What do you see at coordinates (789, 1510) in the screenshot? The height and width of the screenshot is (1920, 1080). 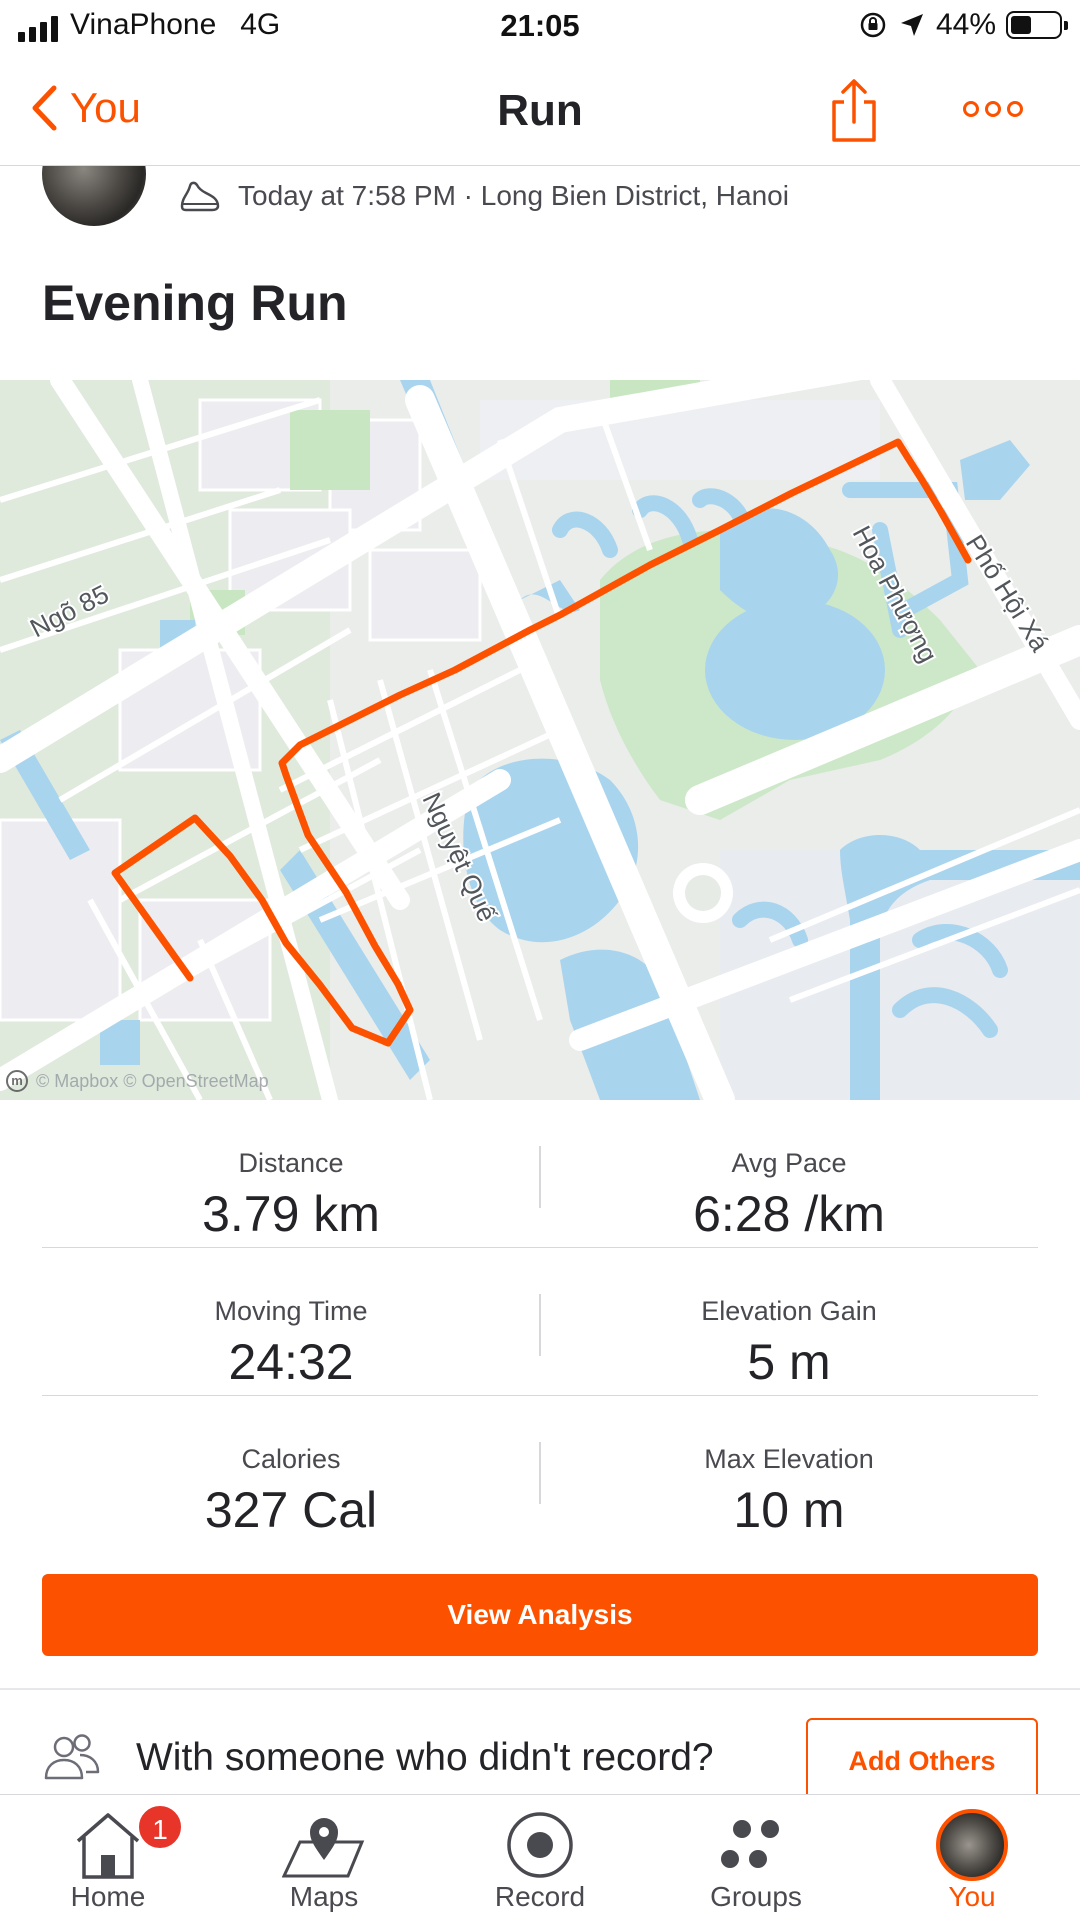 I see `stat-value: 10 m` at bounding box center [789, 1510].